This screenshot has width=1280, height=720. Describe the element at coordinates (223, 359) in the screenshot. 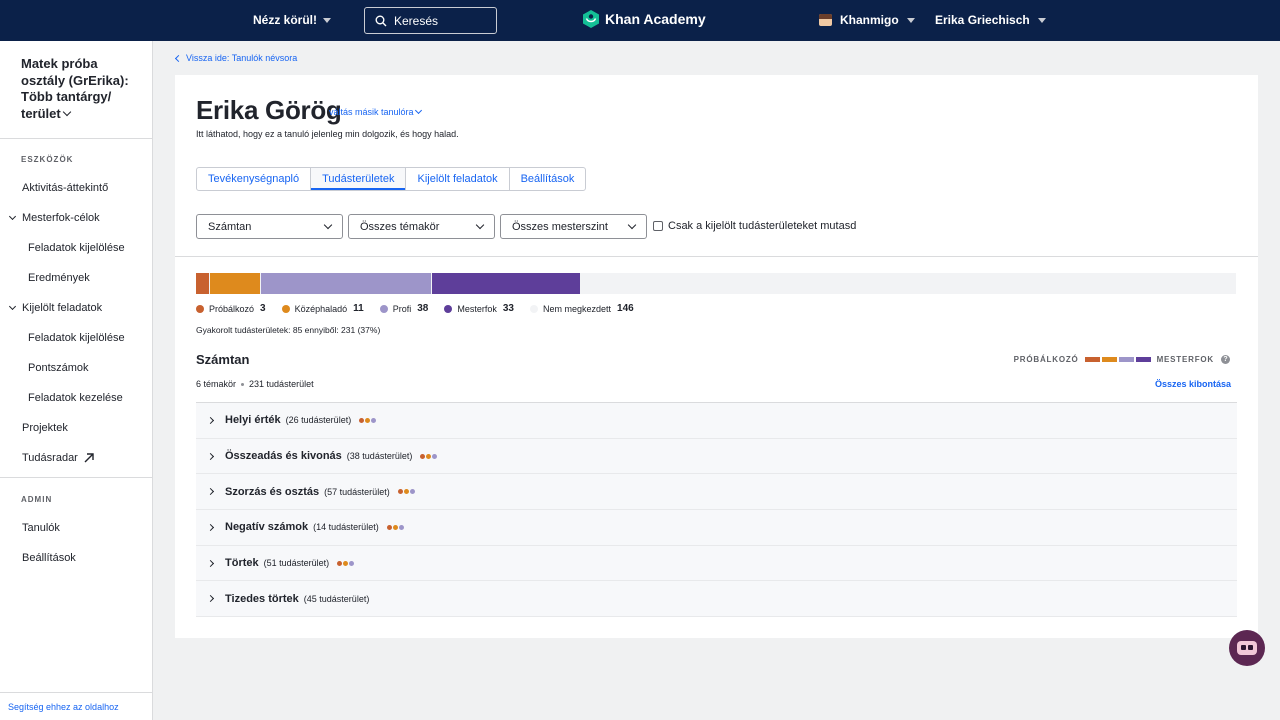

I see `course-title: Számtan` at that location.